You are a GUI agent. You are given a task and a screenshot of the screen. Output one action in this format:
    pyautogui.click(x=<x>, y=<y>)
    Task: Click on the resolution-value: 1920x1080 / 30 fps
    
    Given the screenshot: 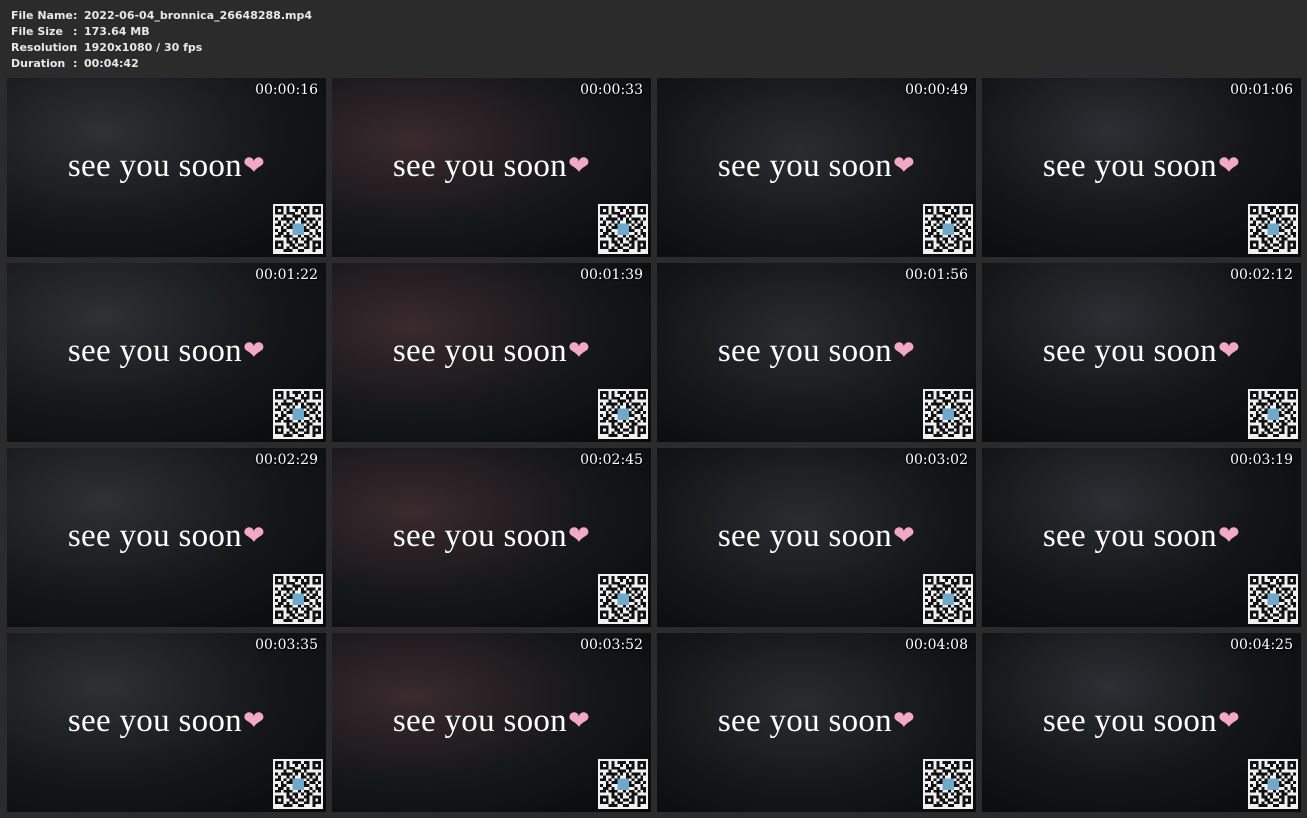 What is the action you would take?
    pyautogui.click(x=143, y=47)
    